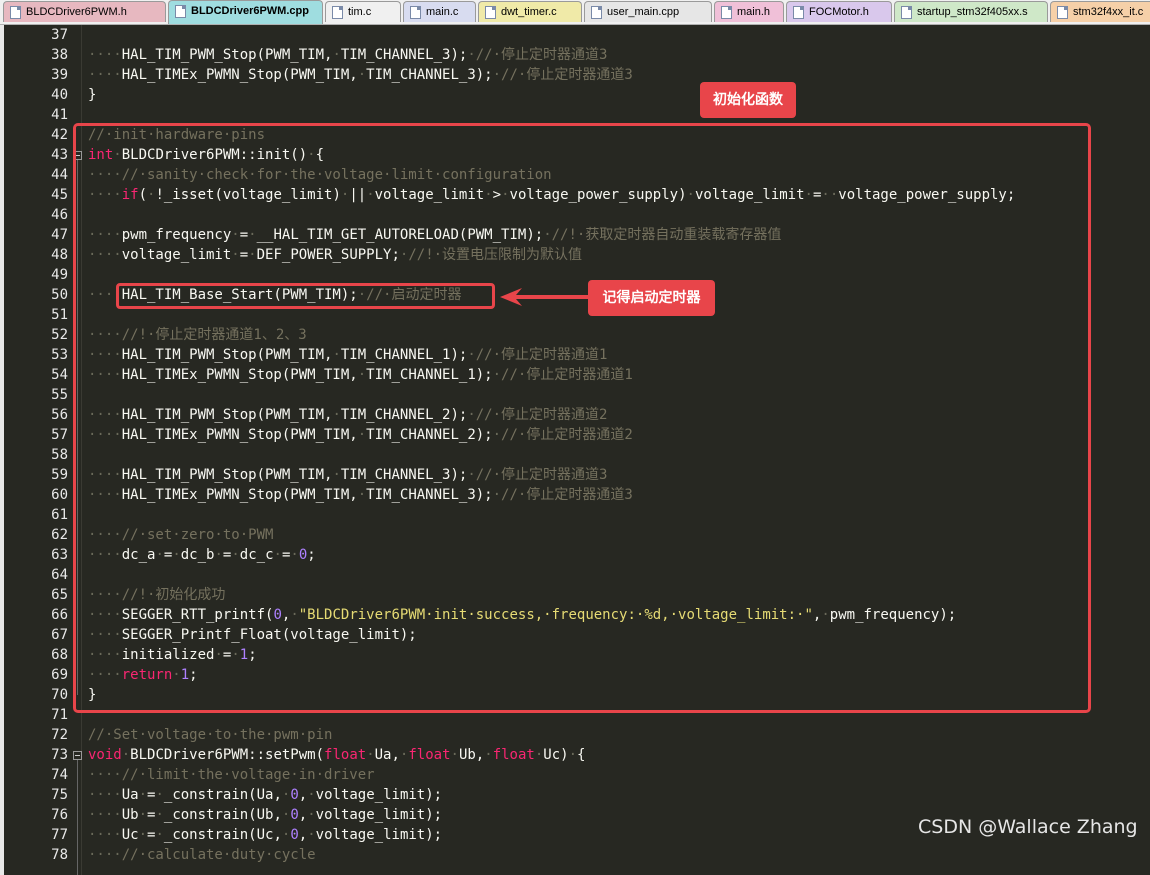 This screenshot has height=875, width=1150. I want to click on file-tab: FOCMotor.h, so click(839, 11).